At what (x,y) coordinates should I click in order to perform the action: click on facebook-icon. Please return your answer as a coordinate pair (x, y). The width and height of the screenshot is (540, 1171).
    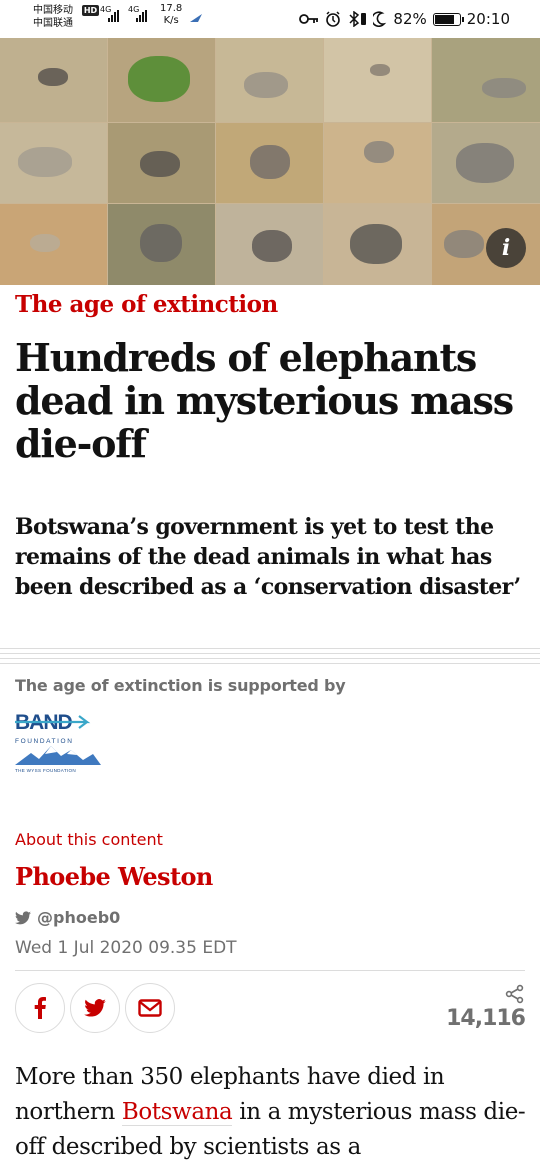
    Looking at the image, I should click on (40, 1008).